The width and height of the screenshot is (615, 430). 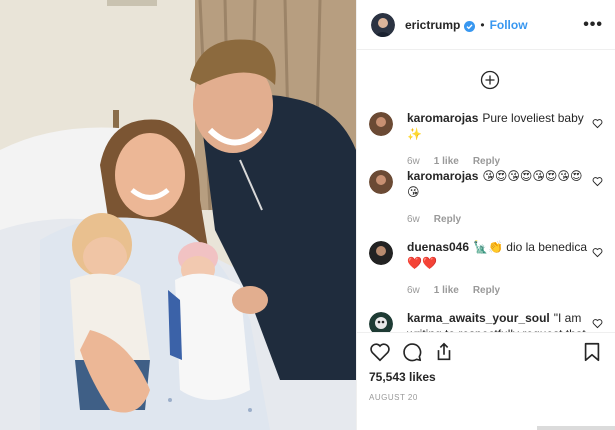 I want to click on comment-icon, so click(x=412, y=352).